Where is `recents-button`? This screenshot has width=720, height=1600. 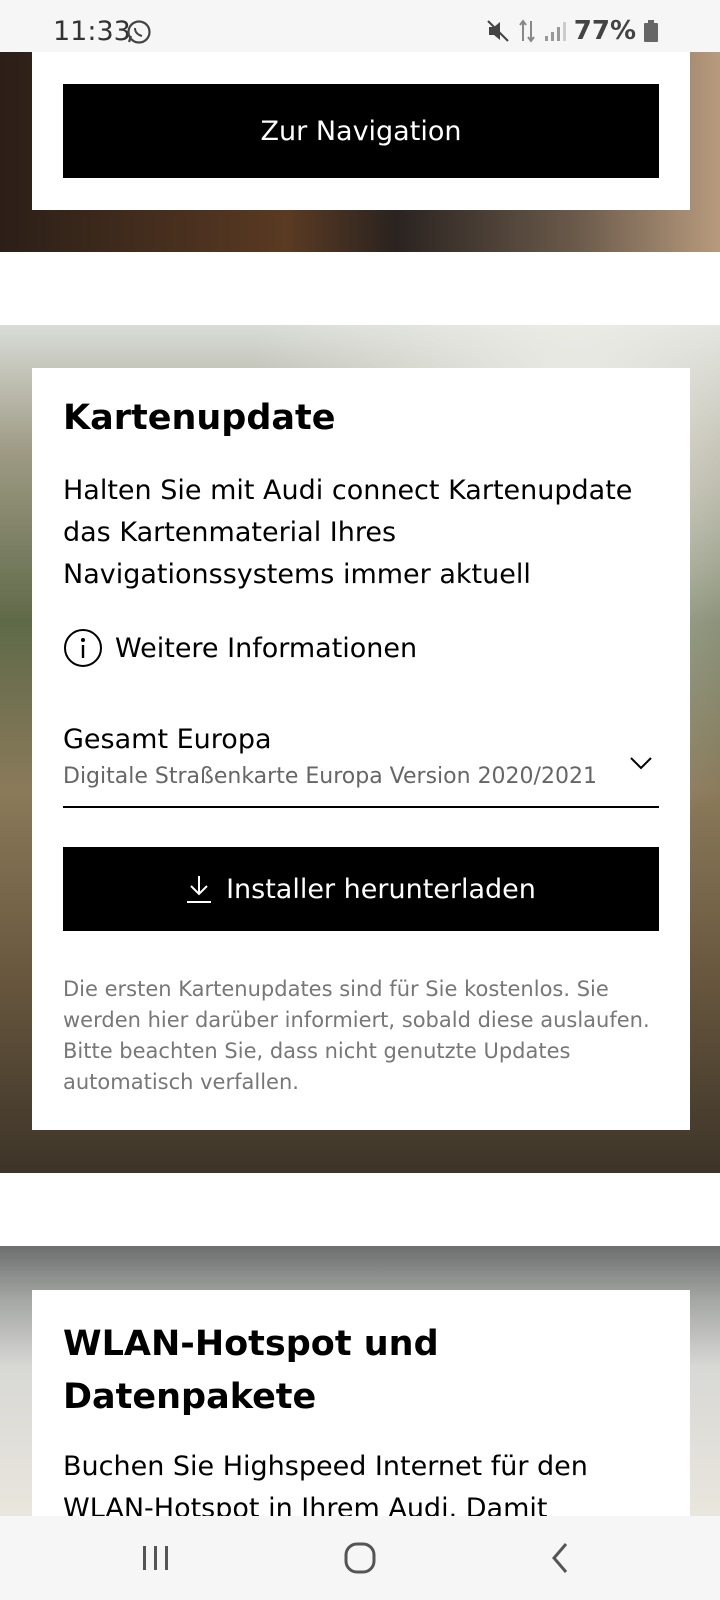
recents-button is located at coordinates (156, 1558).